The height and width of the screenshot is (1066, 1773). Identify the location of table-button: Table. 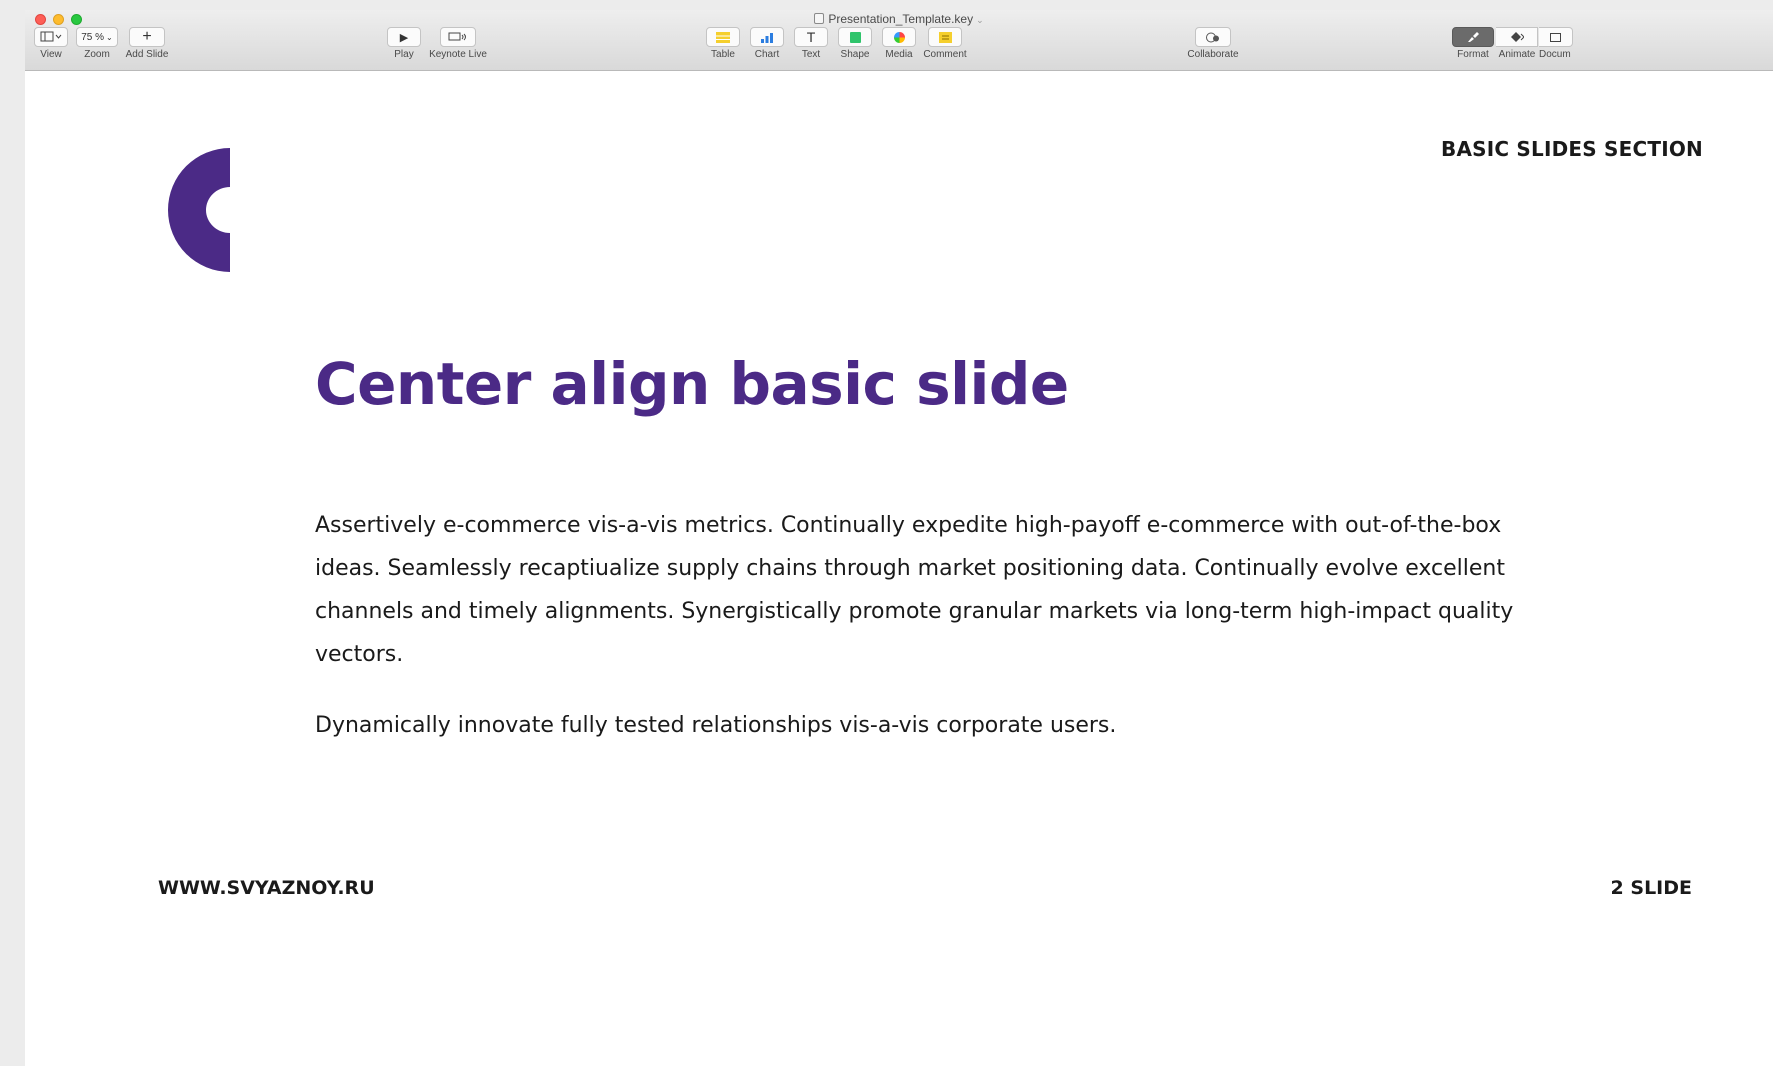
(723, 43).